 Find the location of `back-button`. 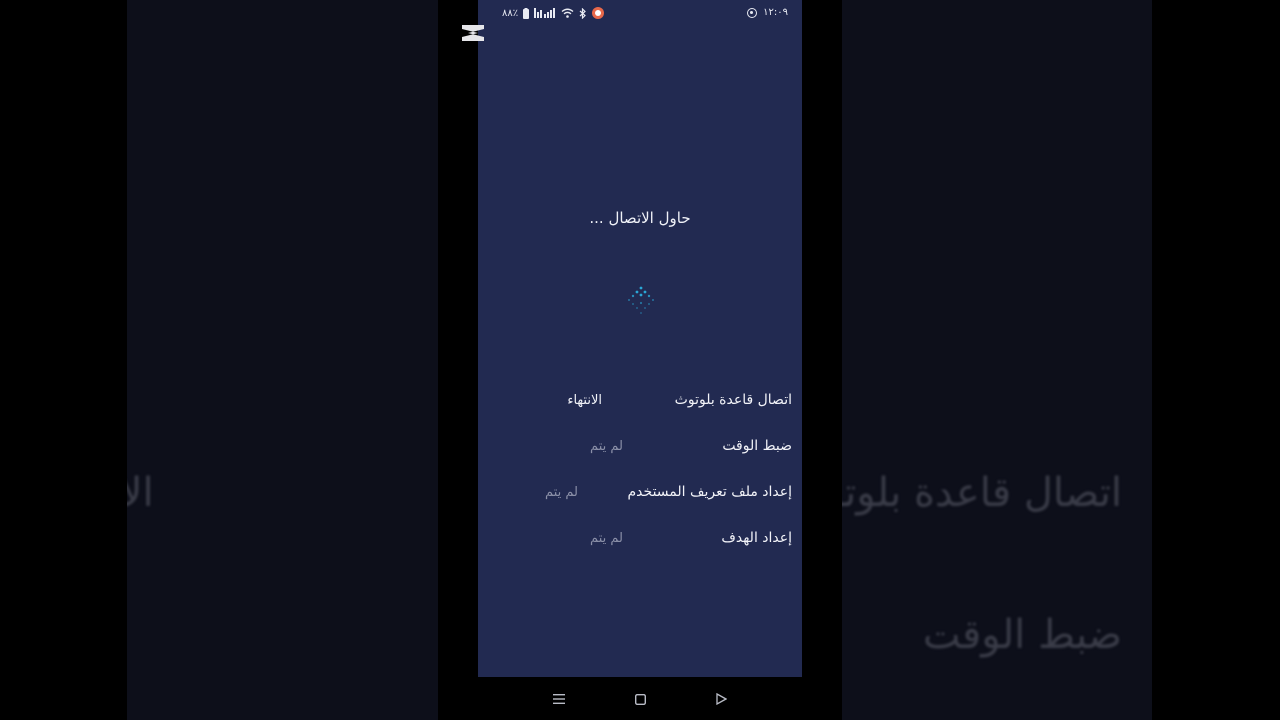

back-button is located at coordinates (721, 699).